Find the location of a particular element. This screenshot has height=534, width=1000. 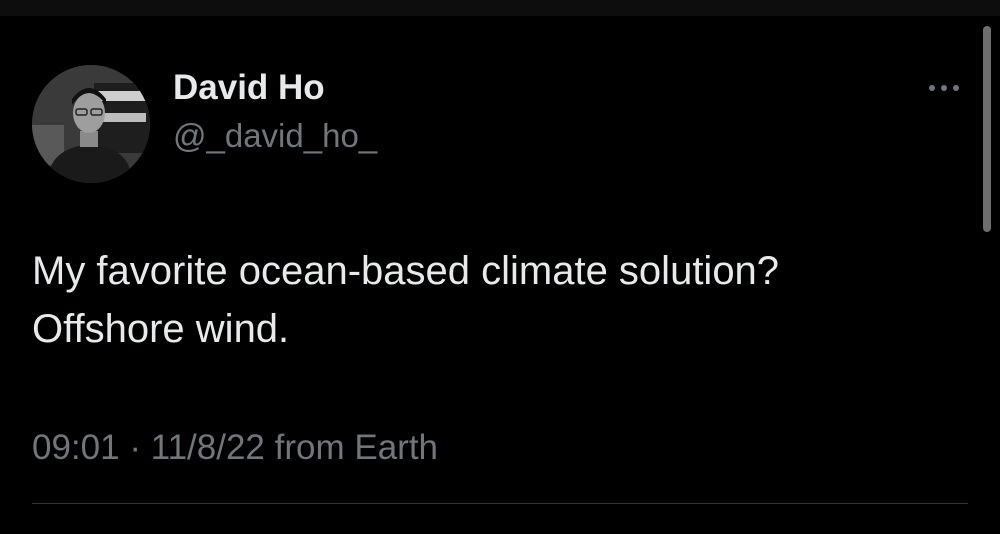

scrollbar is located at coordinates (987, 129).